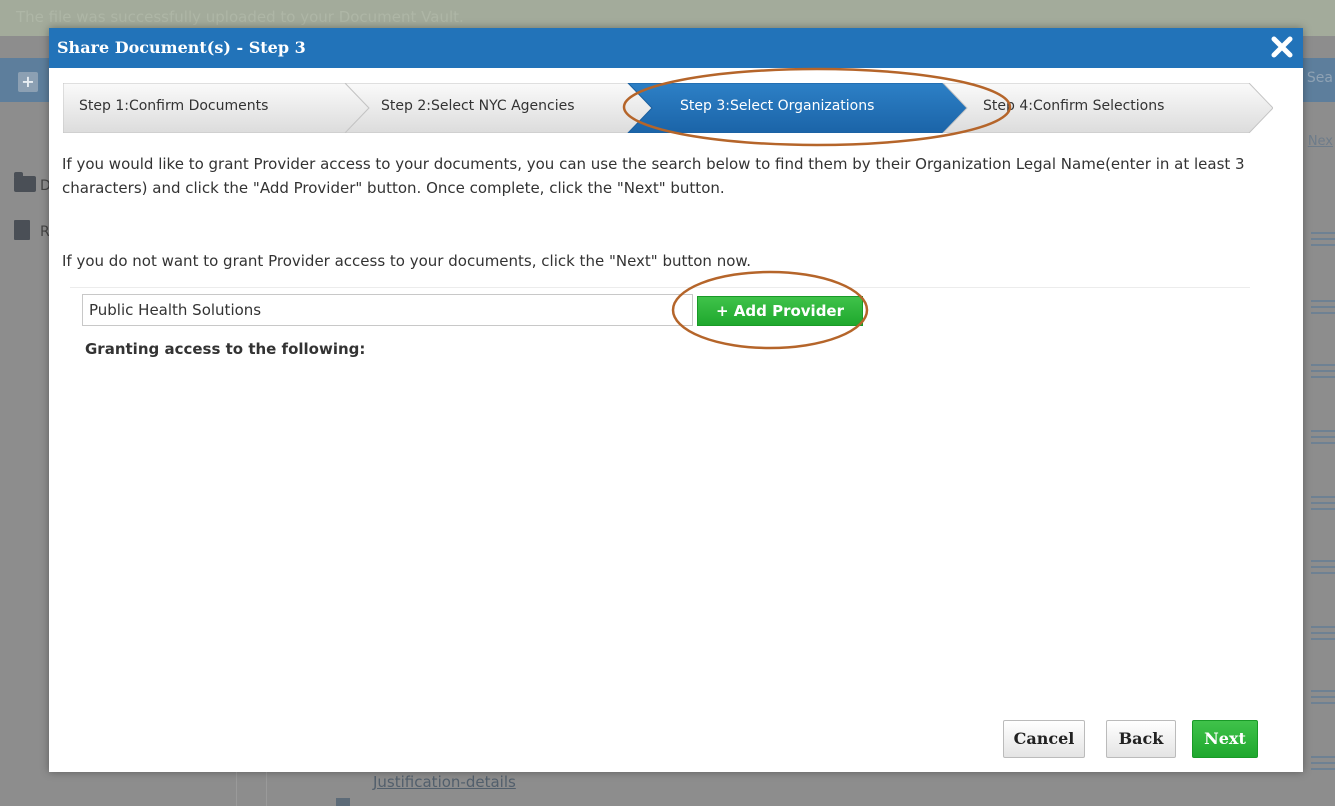 The height and width of the screenshot is (806, 1335). I want to click on granting-access-heading: Granting access to the following:, so click(225, 349).